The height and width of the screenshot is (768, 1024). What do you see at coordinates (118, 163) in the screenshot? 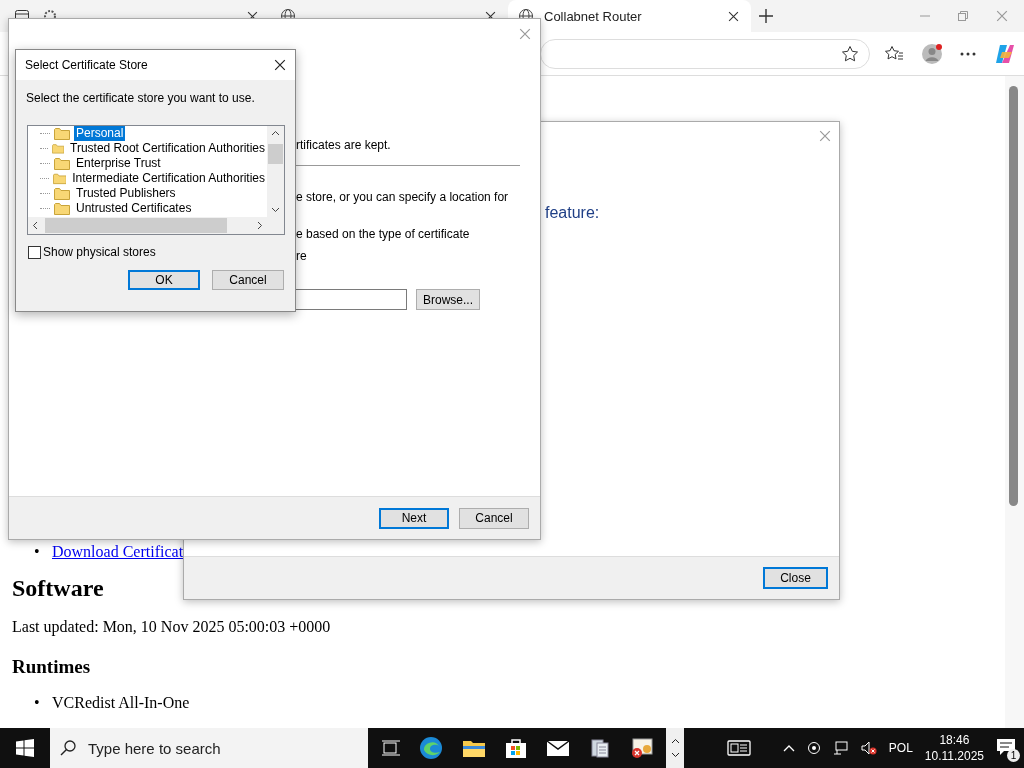
I see `store-item: Enterprise Trust` at bounding box center [118, 163].